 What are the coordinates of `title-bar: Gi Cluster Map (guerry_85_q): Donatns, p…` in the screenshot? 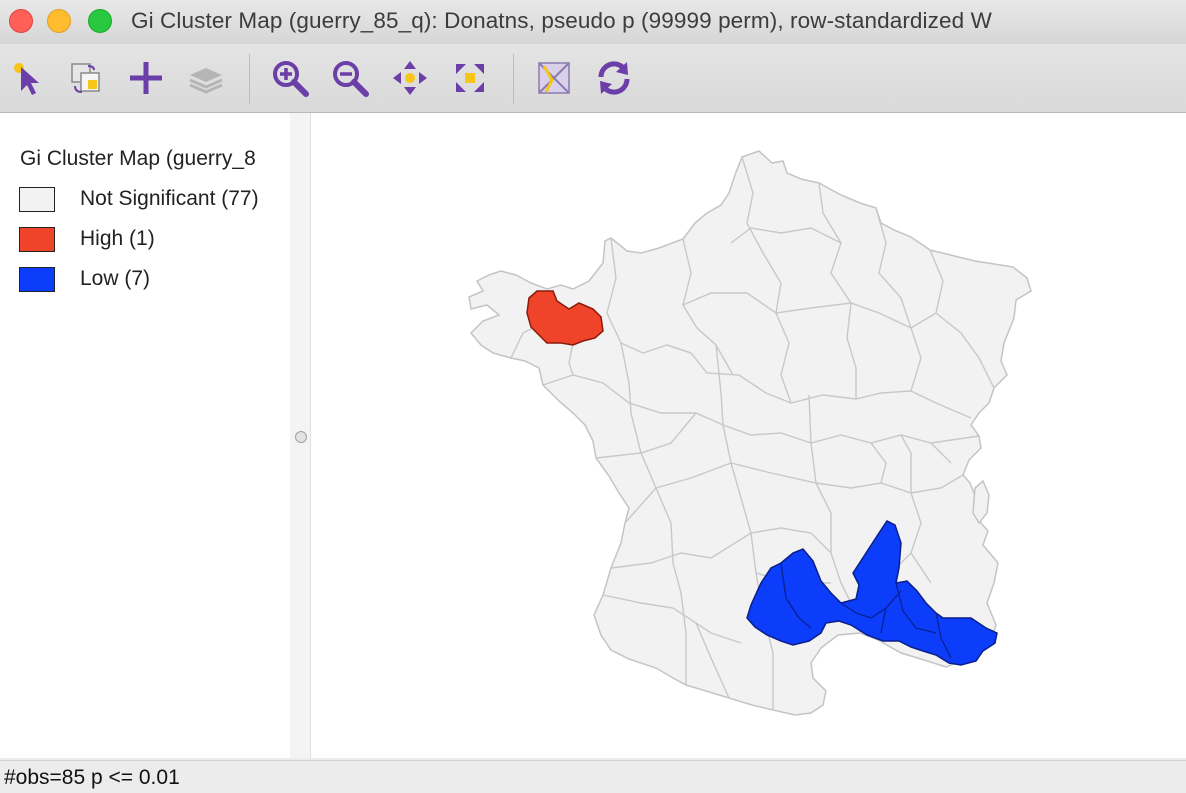 It's located at (593, 22).